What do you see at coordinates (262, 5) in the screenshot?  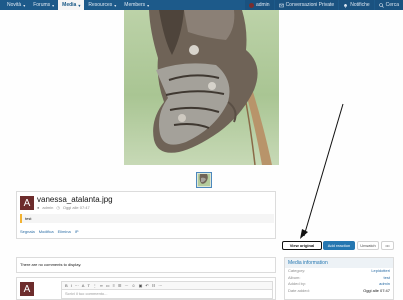 I see `nav-username: admin` at bounding box center [262, 5].